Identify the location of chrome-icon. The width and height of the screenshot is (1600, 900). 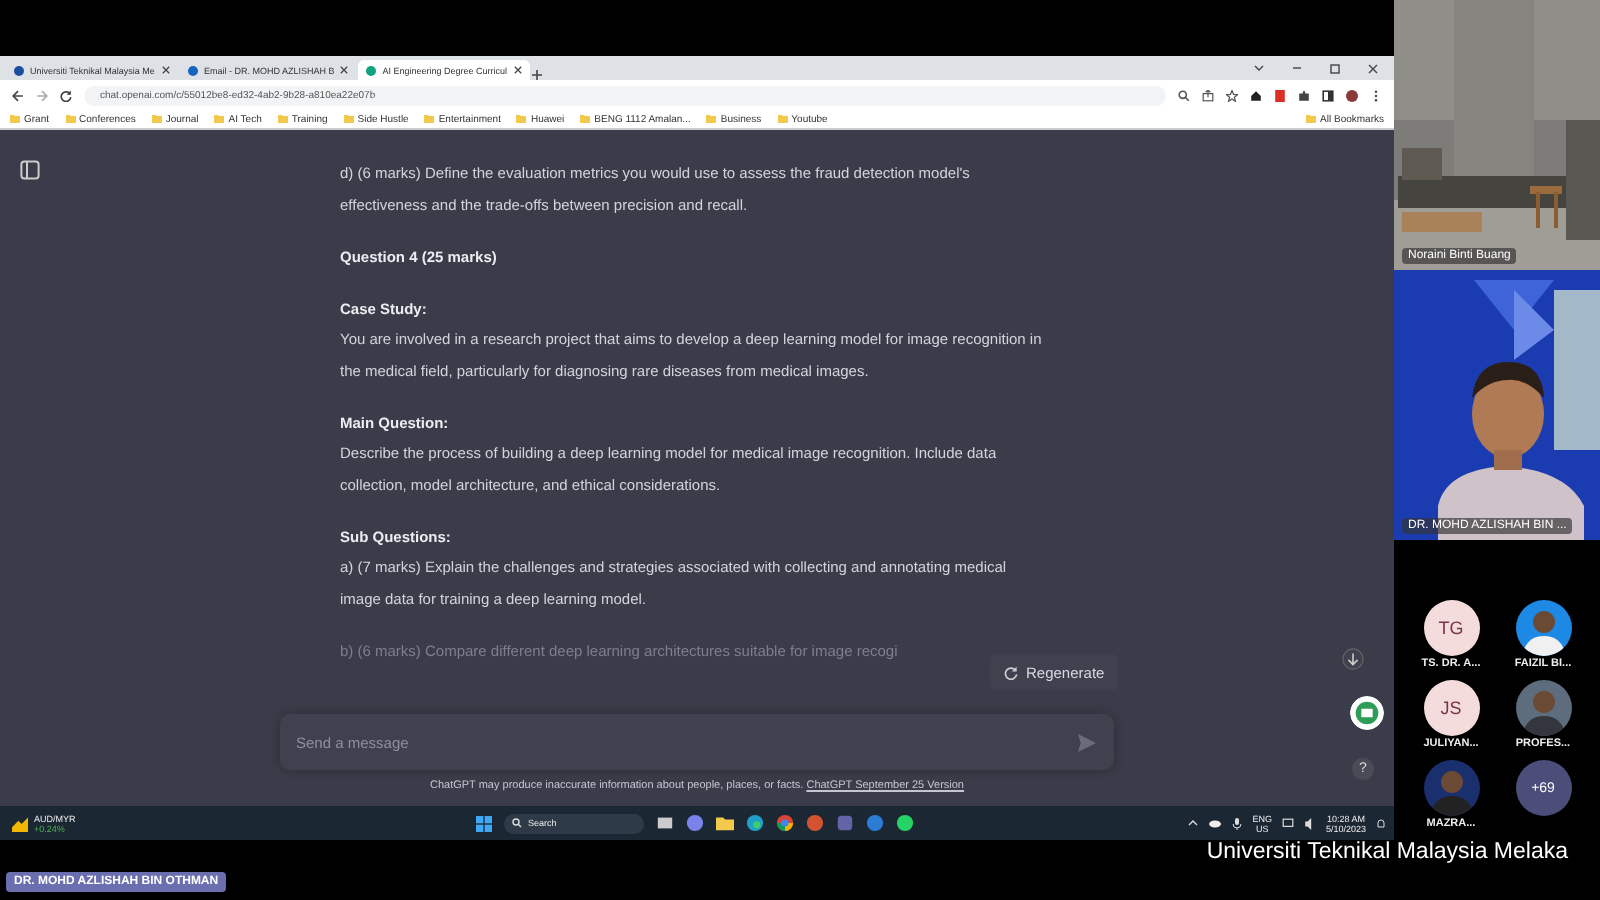
(785, 823).